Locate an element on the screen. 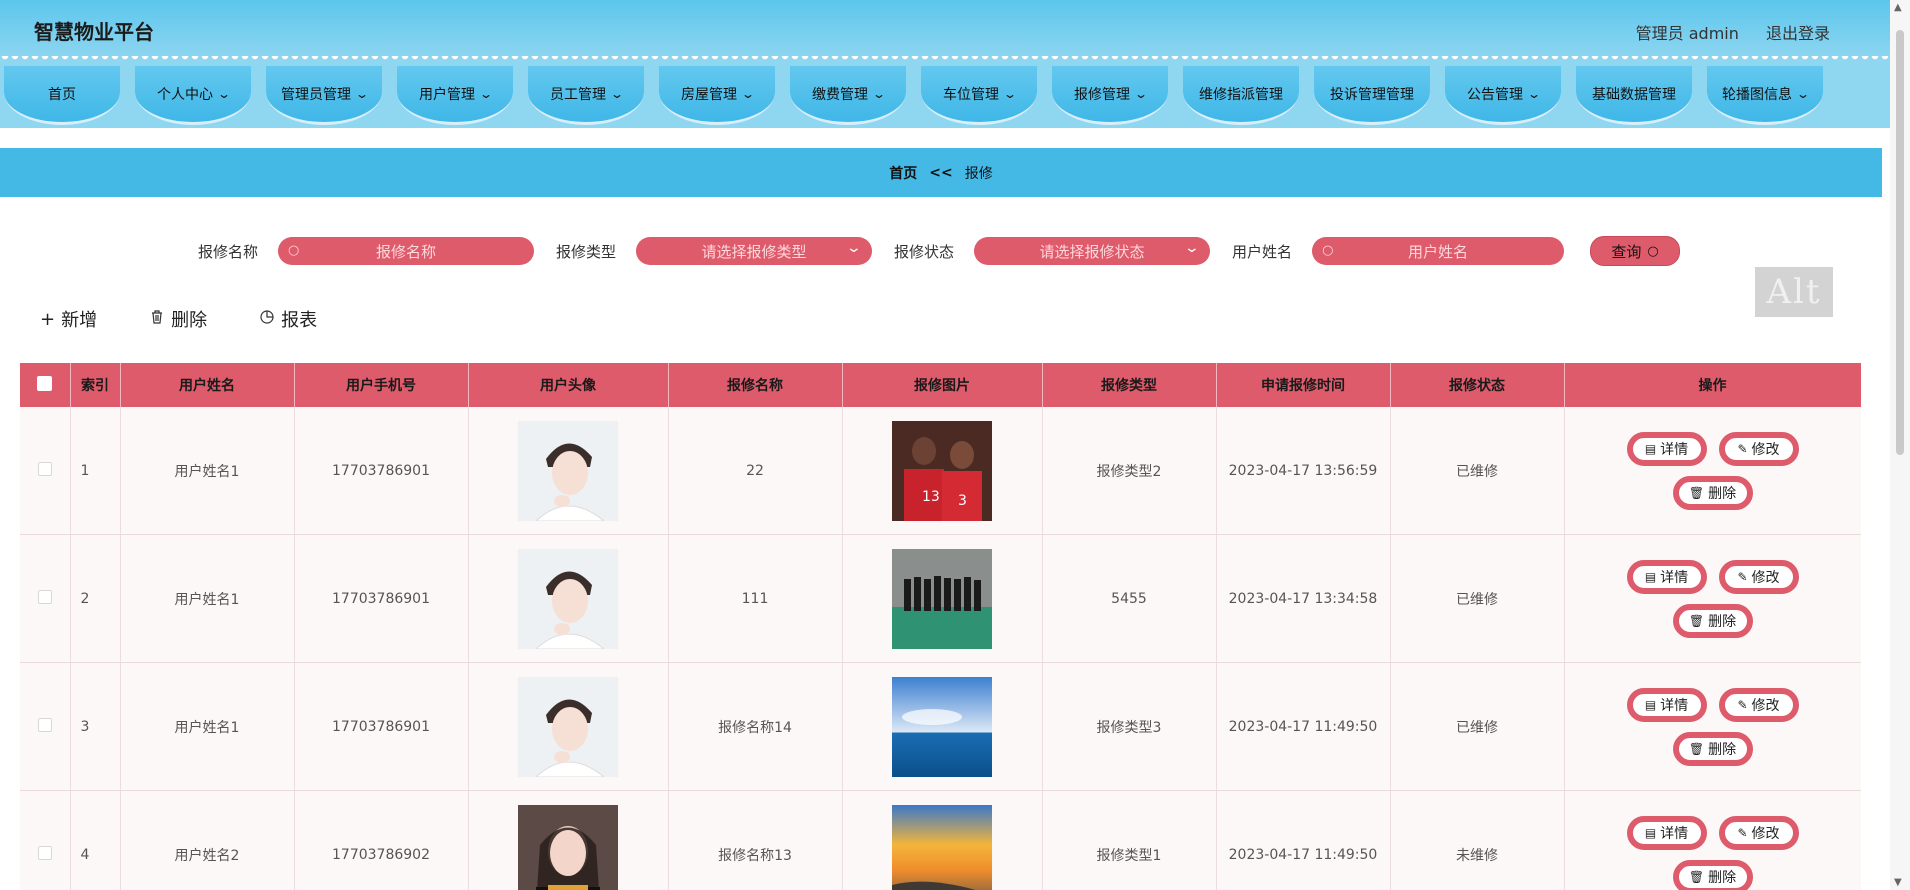  report-button: 报表 is located at coordinates (288, 319).